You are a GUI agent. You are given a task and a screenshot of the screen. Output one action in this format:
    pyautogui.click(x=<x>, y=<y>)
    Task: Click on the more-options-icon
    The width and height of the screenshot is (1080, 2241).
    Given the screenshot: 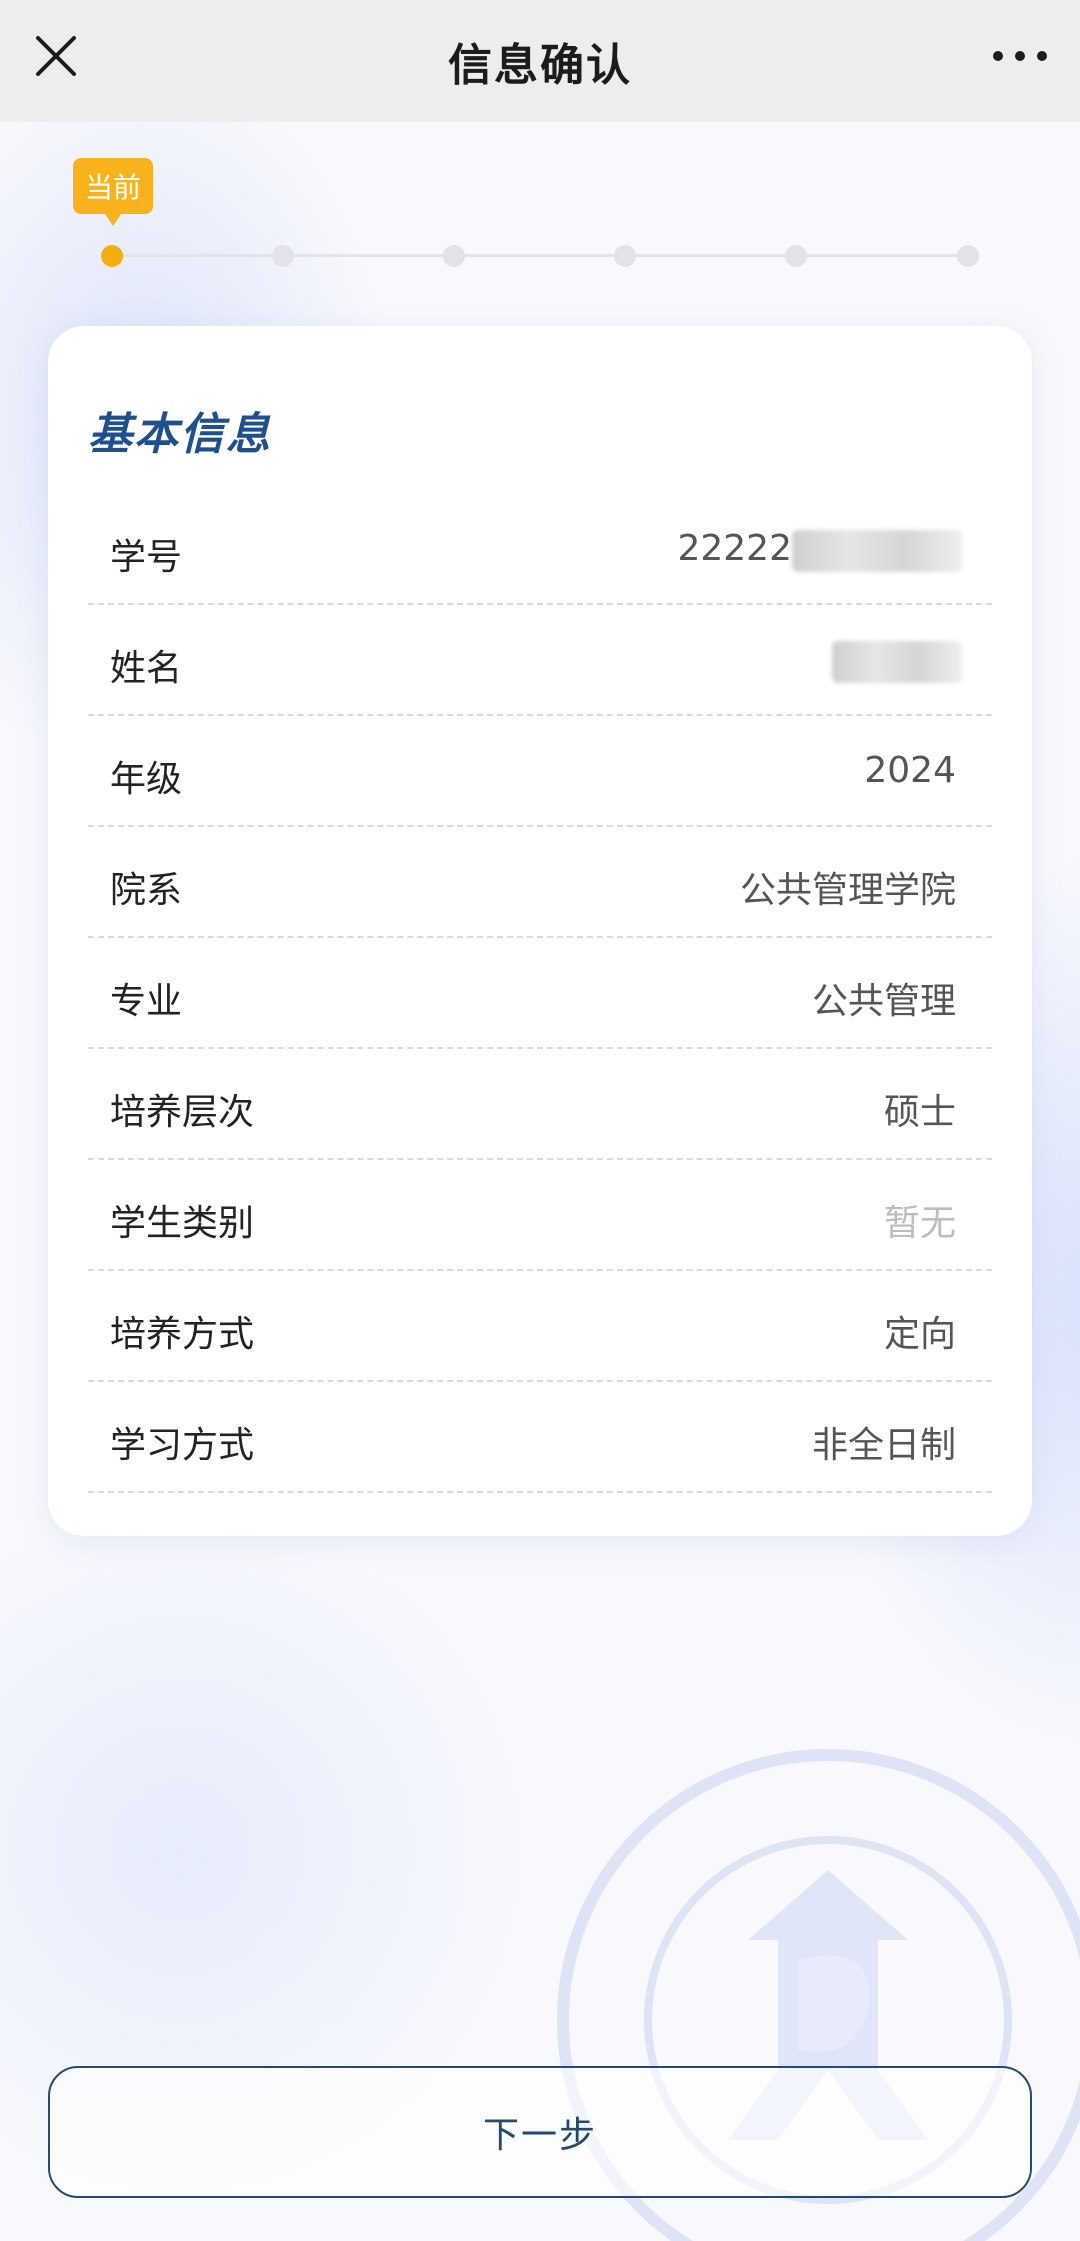 What is the action you would take?
    pyautogui.click(x=1020, y=56)
    